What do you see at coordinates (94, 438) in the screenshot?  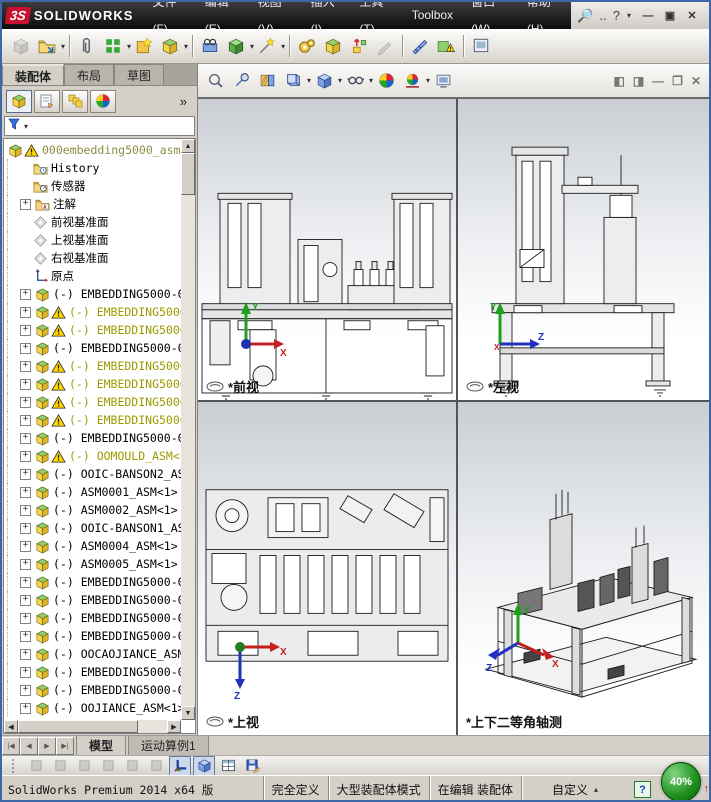 I see `tree-item: + (-) EMBEDDING5000-01-0-` at bounding box center [94, 438].